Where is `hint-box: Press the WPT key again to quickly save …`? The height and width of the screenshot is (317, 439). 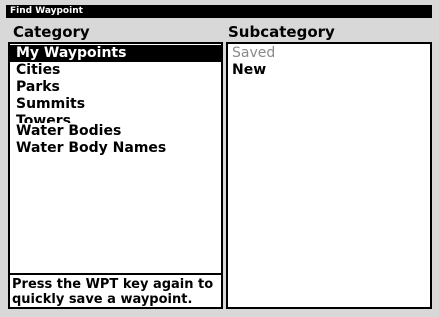 hint-box: Press the WPT key again to quickly save … is located at coordinates (115, 291).